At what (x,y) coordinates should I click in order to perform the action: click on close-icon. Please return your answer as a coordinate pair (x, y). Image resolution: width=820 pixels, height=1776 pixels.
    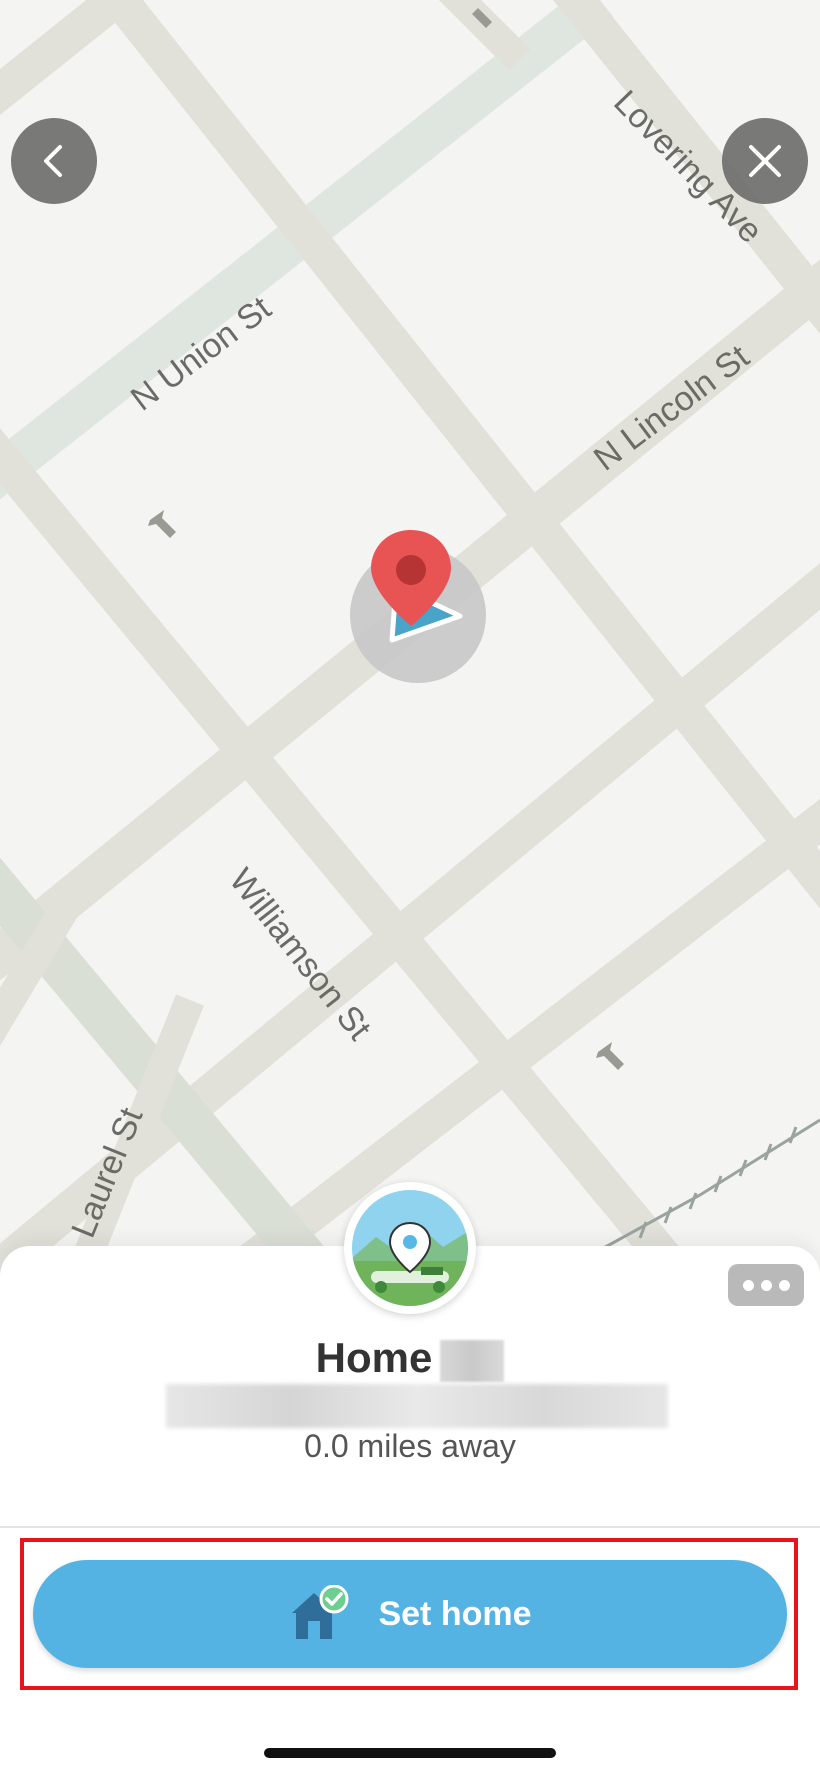
    Looking at the image, I should click on (765, 161).